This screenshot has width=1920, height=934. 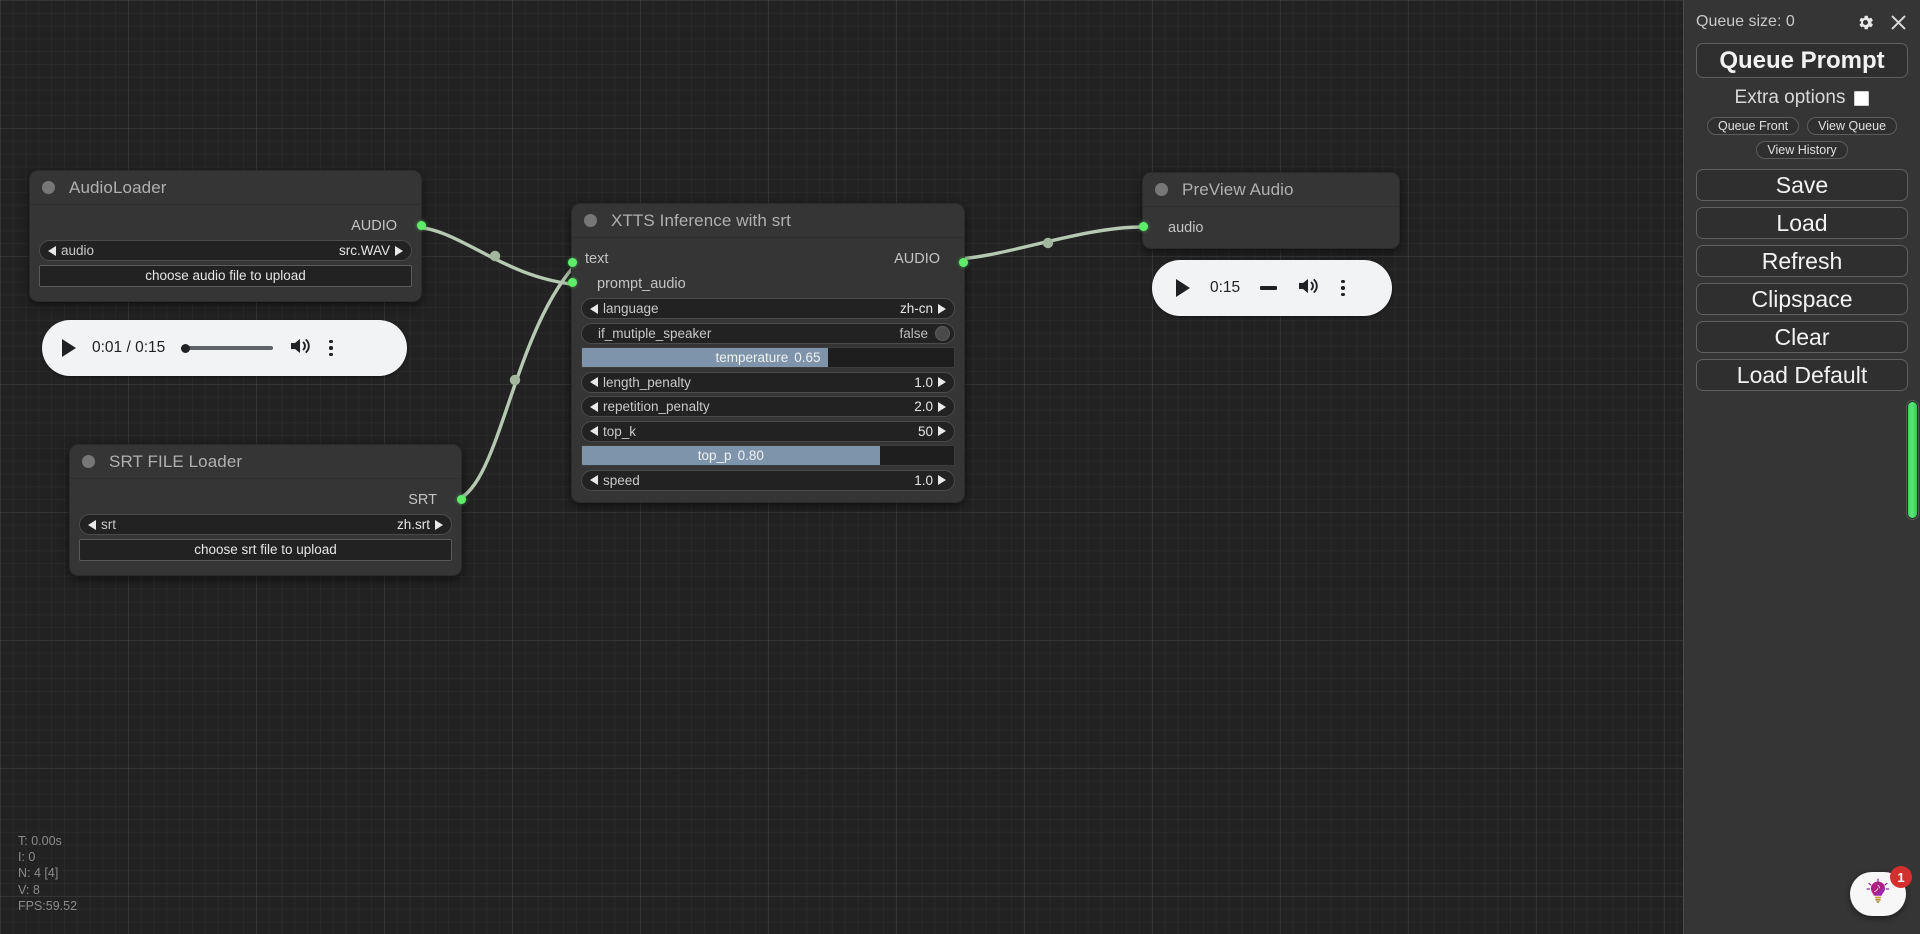 What do you see at coordinates (1898, 22) in the screenshot?
I see `close-icon` at bounding box center [1898, 22].